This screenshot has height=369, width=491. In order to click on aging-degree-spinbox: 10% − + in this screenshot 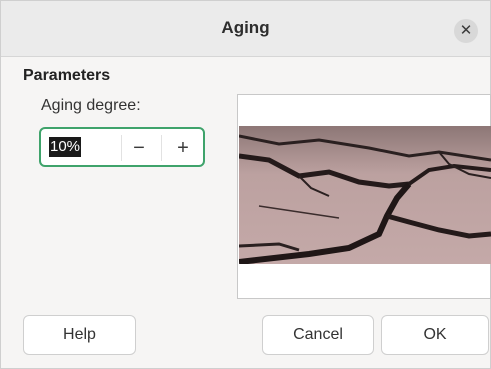, I will do `click(122, 147)`.